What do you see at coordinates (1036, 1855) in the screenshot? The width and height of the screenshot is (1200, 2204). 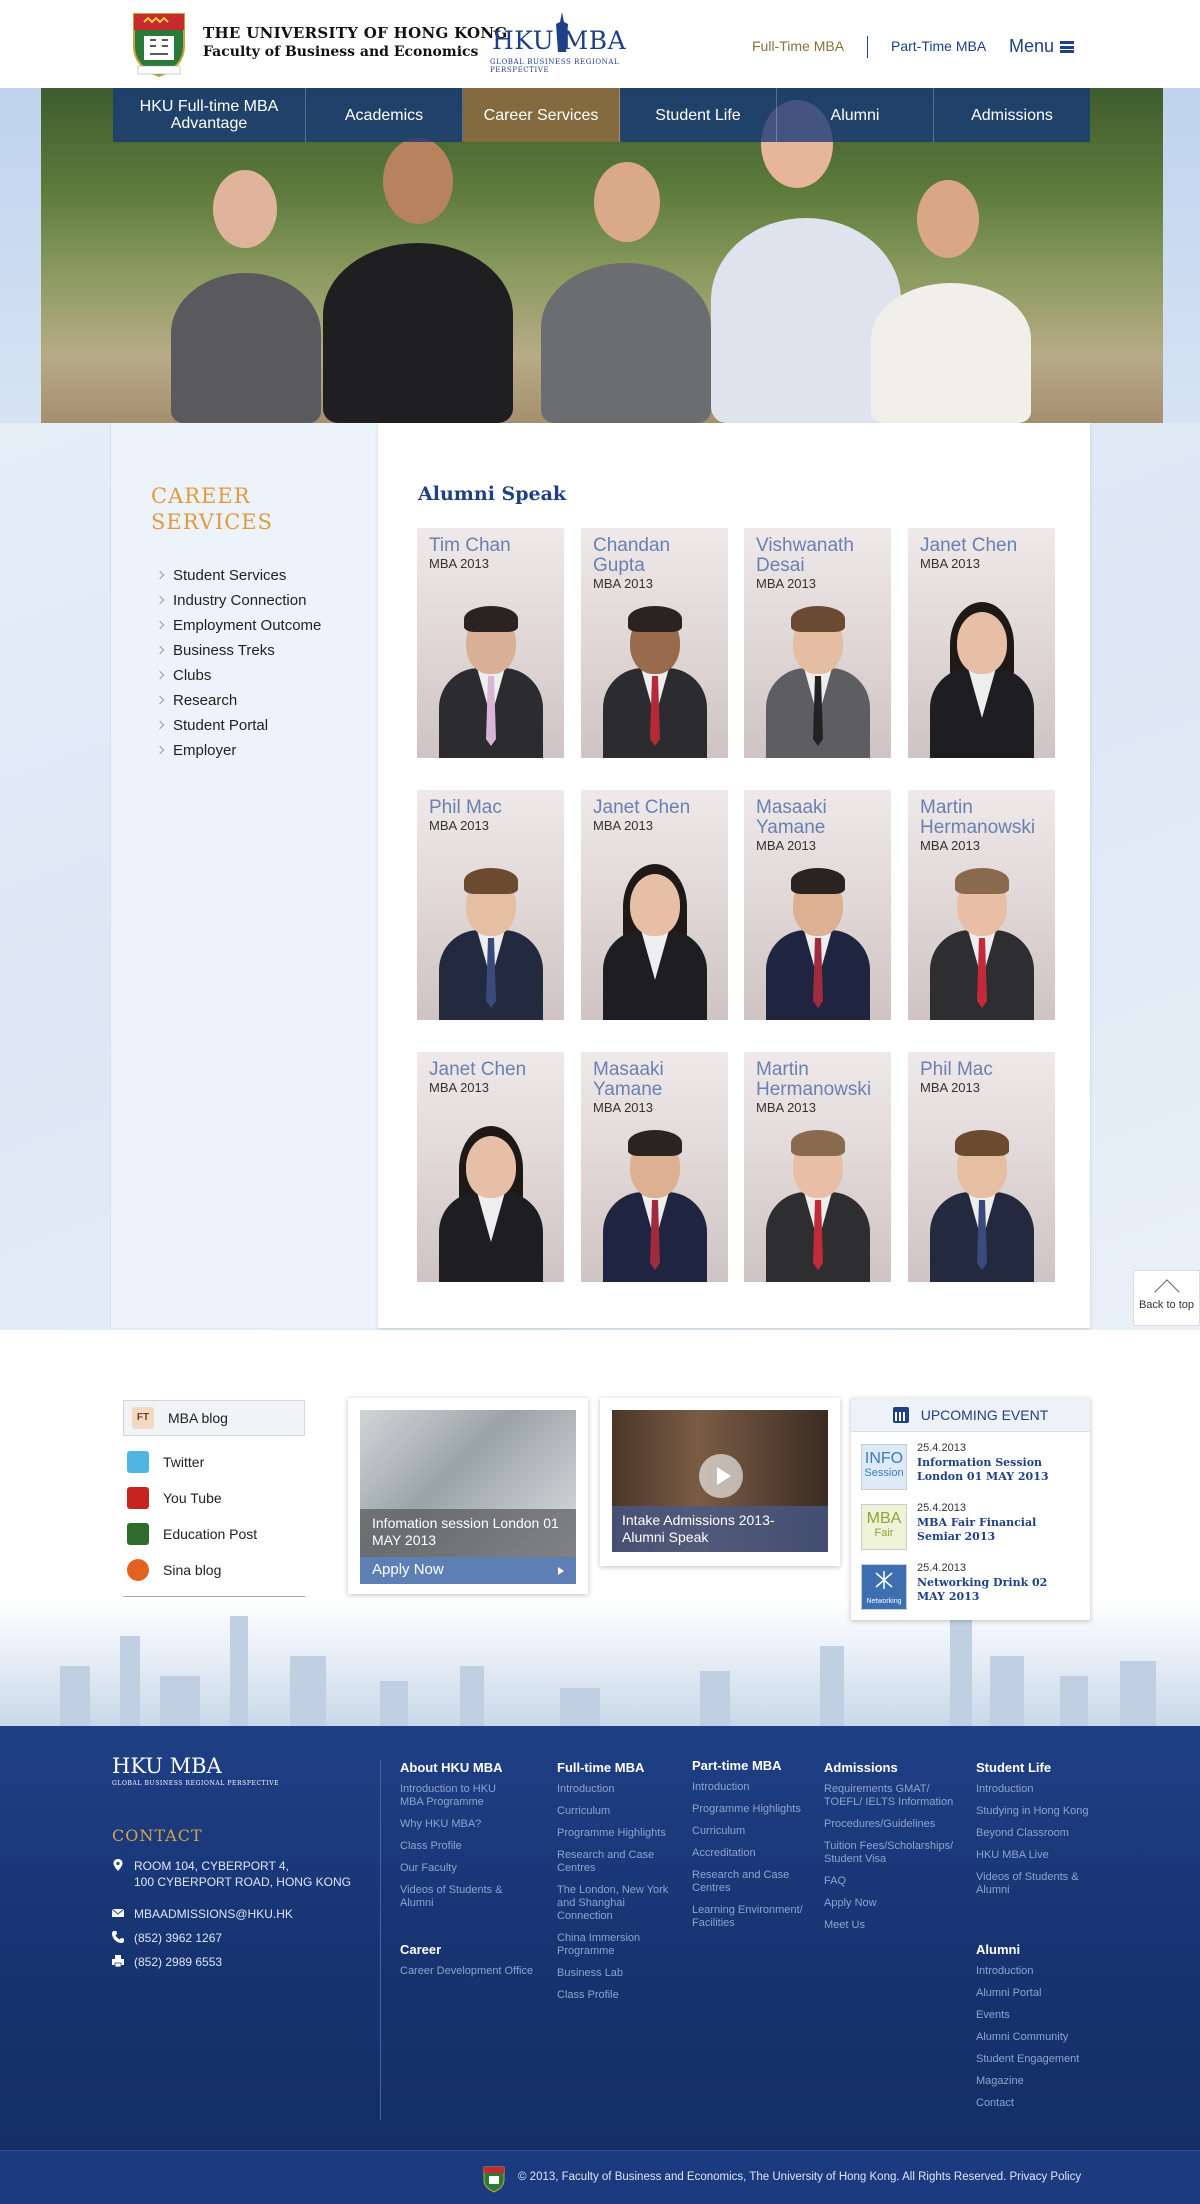 I see `footer-link: HKU MBA Live` at bounding box center [1036, 1855].